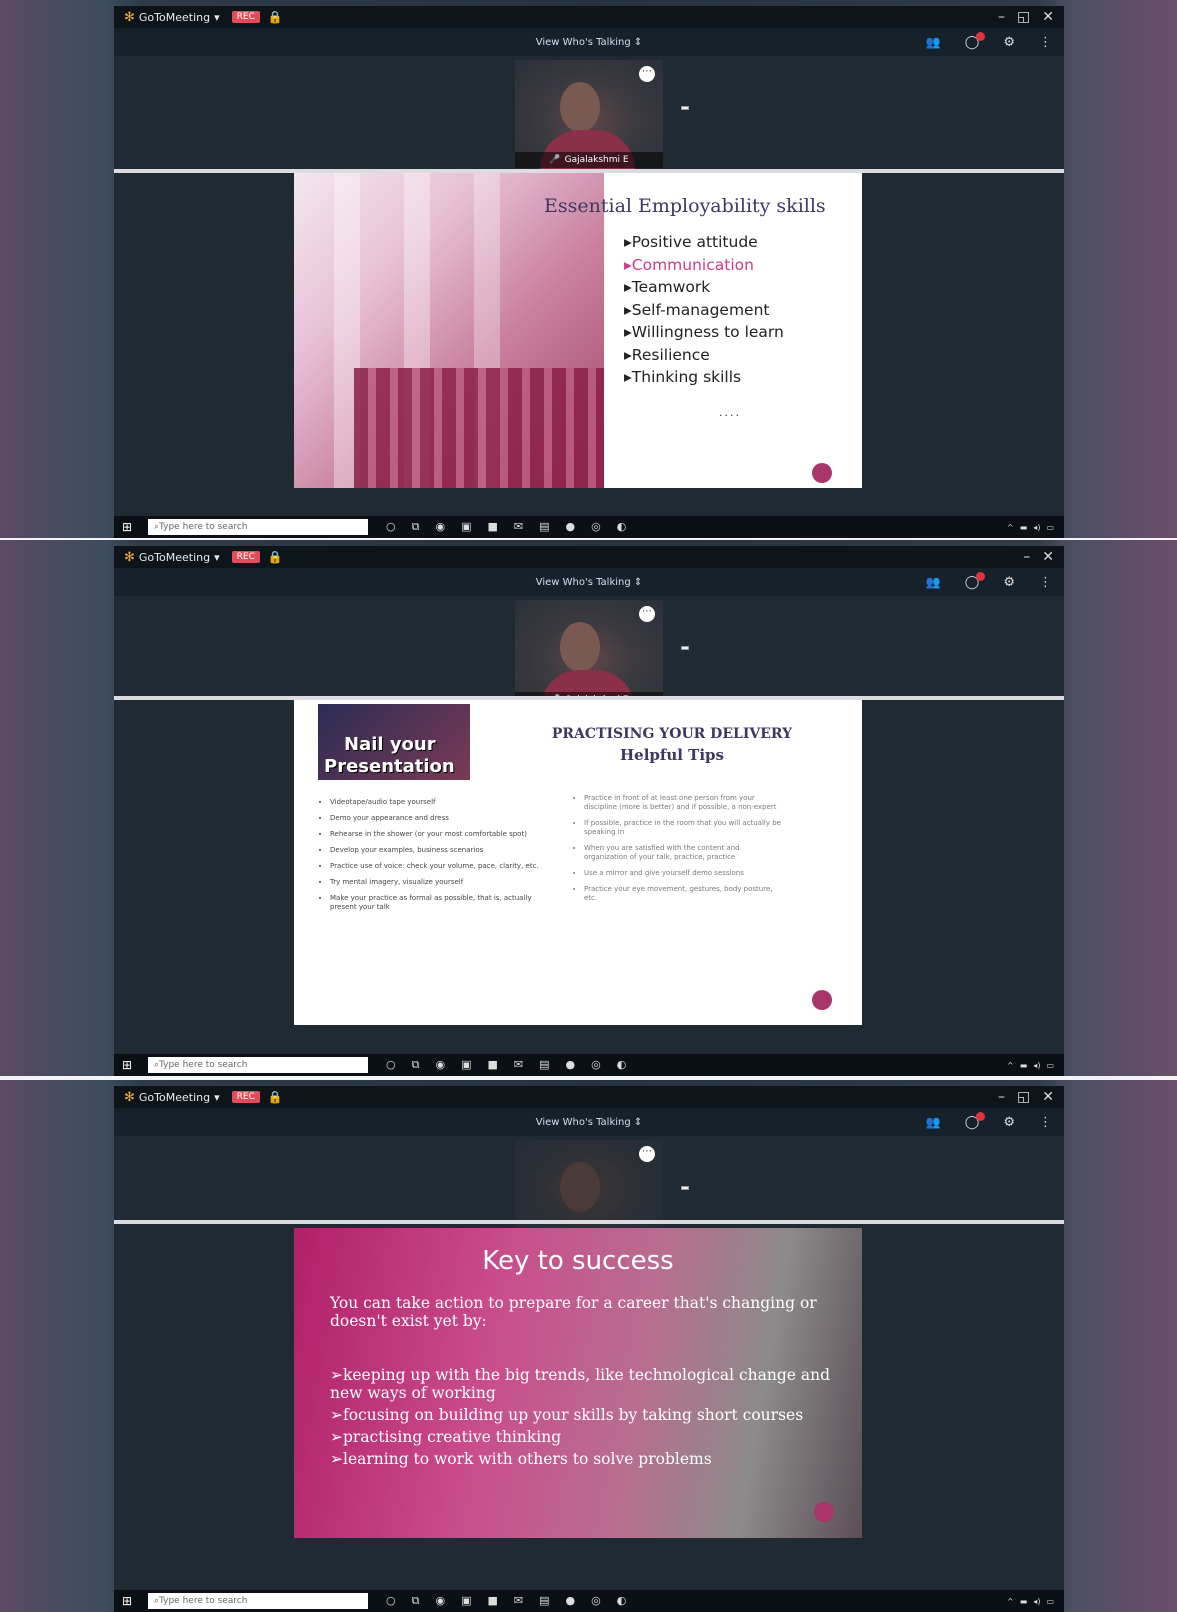 This screenshot has width=1177, height=1612. What do you see at coordinates (449, 330) in the screenshot?
I see `slide-photo` at bounding box center [449, 330].